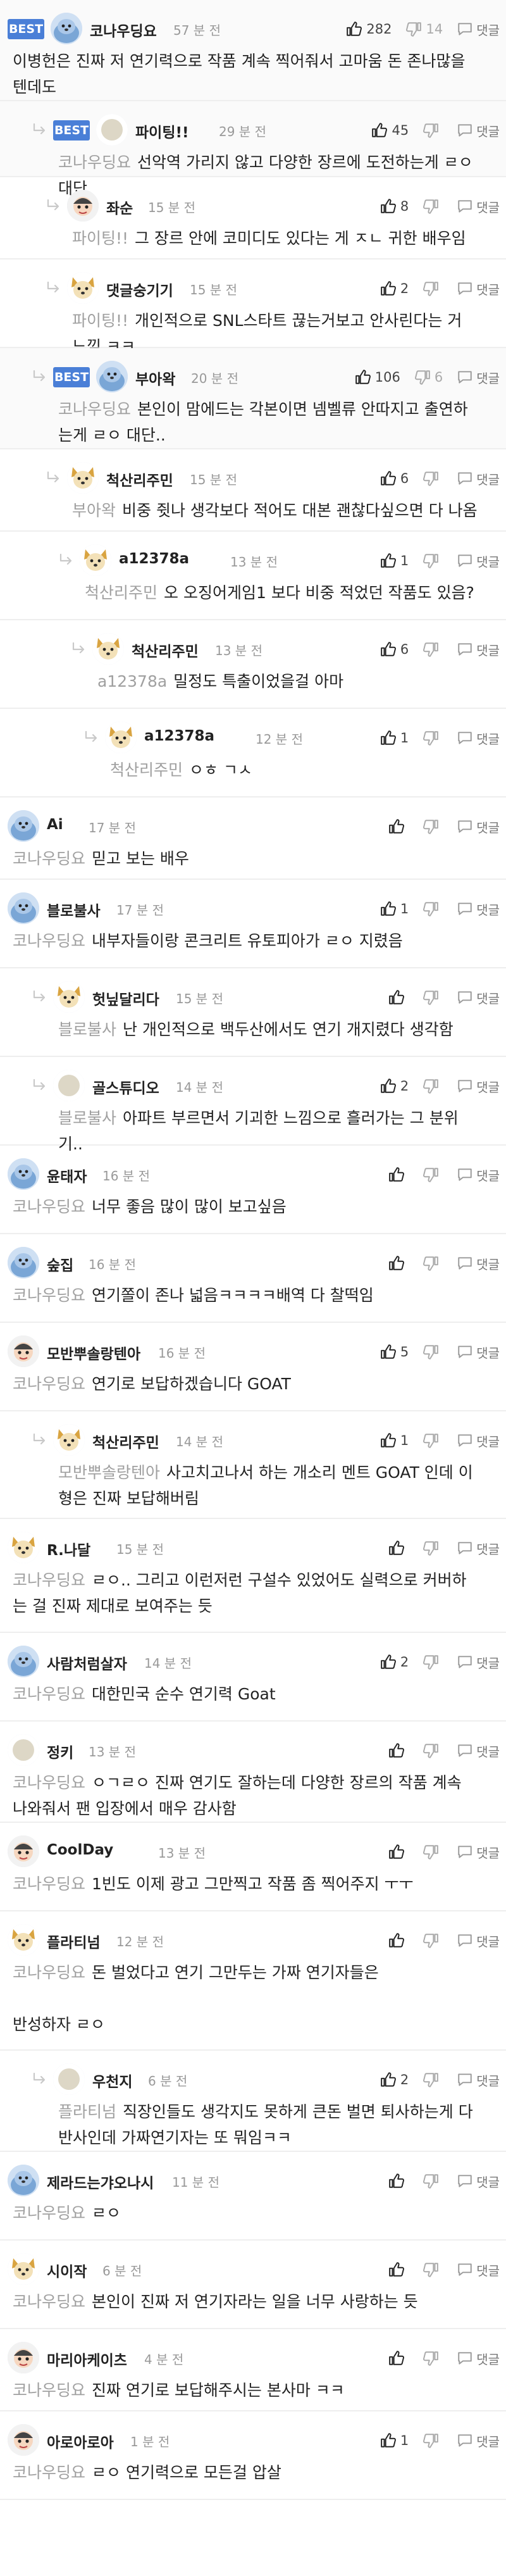 The image size is (506, 2576). I want to click on username: 플라티넘, so click(74, 1941).